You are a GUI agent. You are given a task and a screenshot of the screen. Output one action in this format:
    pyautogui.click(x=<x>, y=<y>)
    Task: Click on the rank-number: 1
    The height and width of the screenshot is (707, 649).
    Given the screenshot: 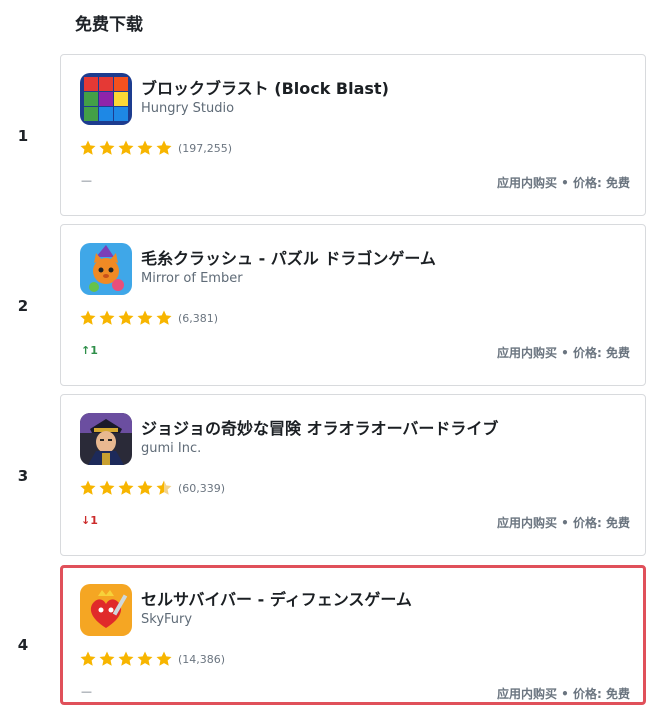 What is the action you would take?
    pyautogui.click(x=23, y=136)
    